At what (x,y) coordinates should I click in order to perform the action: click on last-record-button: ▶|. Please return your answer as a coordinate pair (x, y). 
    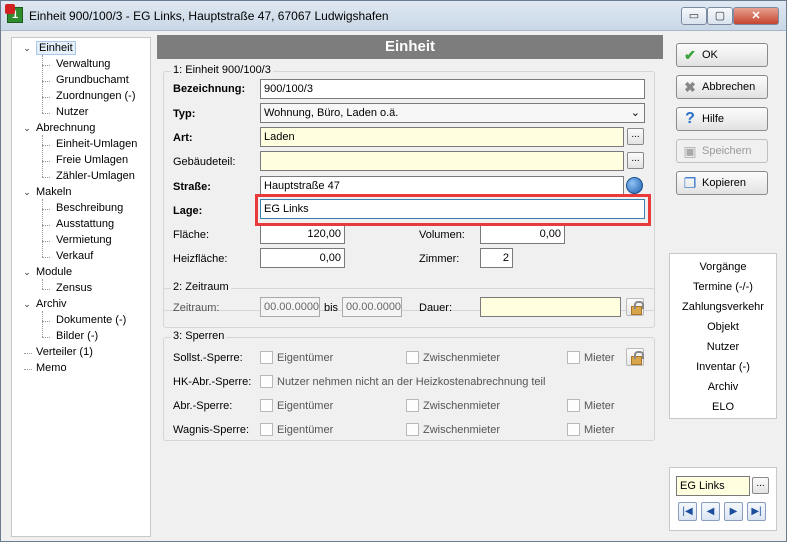
    Looking at the image, I should click on (756, 511).